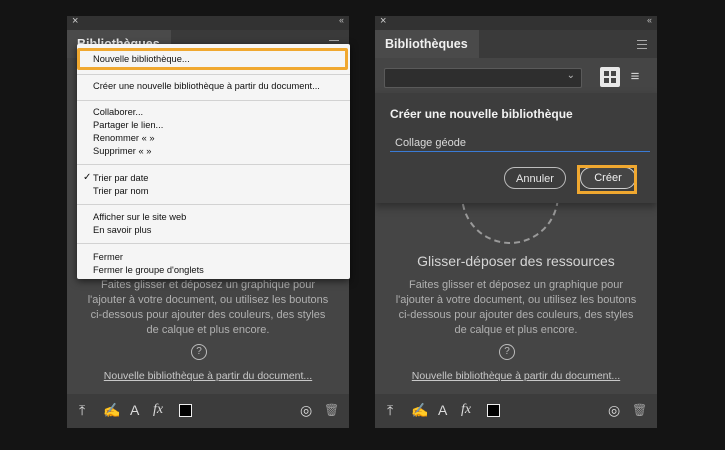 This screenshot has height=450, width=725. I want to click on highlight-create-button, so click(607, 179).